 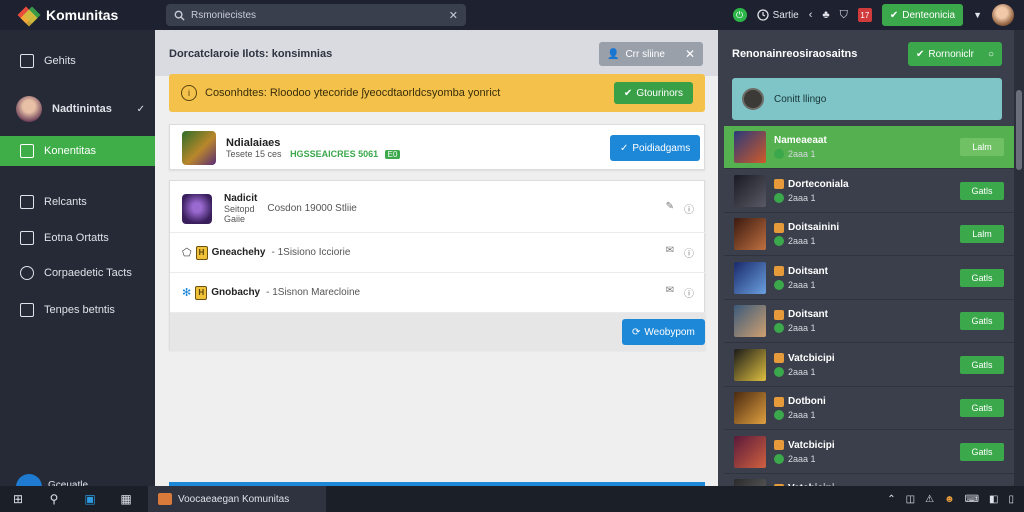 What do you see at coordinates (750, 190) in the screenshot?
I see `friend-avatar` at bounding box center [750, 190].